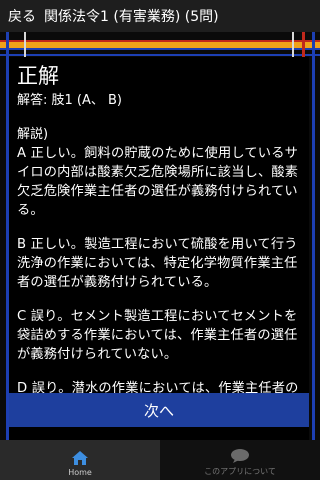 The image size is (320, 480). Describe the element at coordinates (240, 471) in the screenshot. I see `tab-about-label: このアプリについて` at that location.